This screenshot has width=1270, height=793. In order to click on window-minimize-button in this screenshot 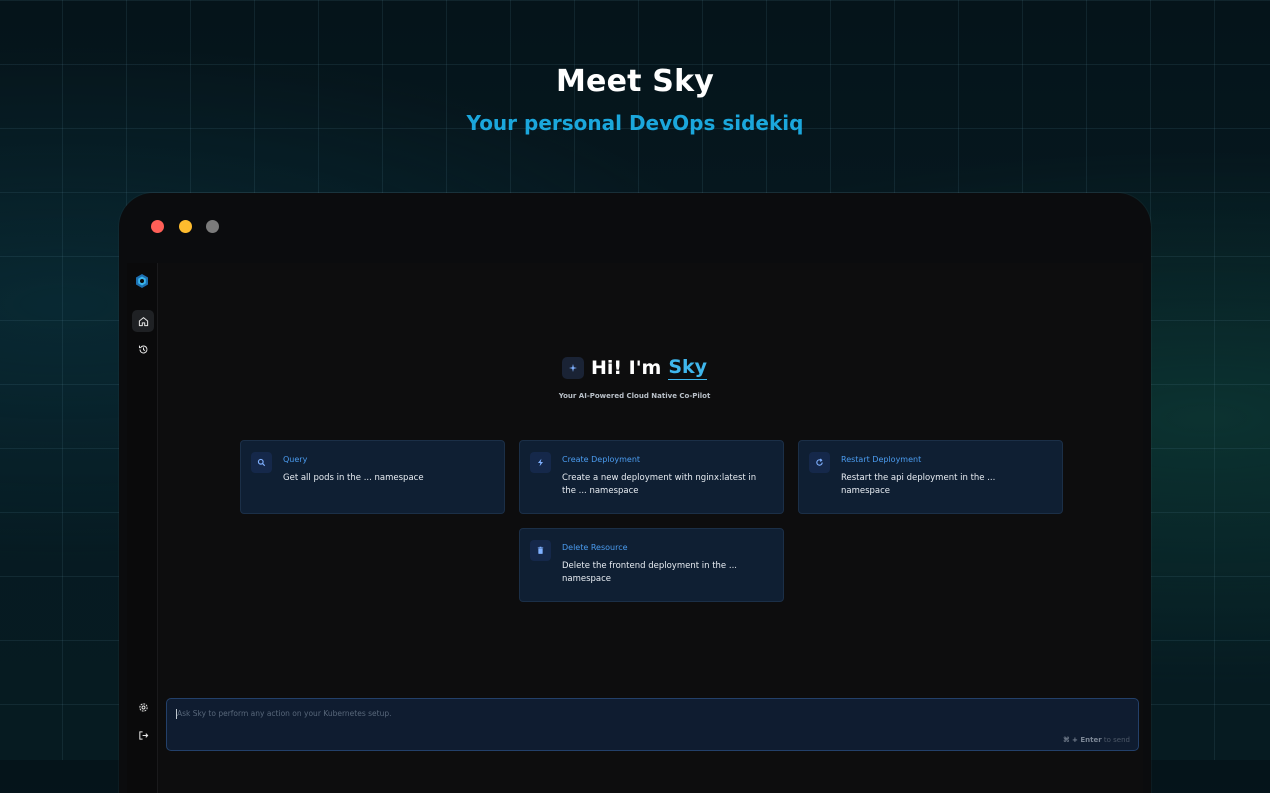, I will do `click(185, 226)`.